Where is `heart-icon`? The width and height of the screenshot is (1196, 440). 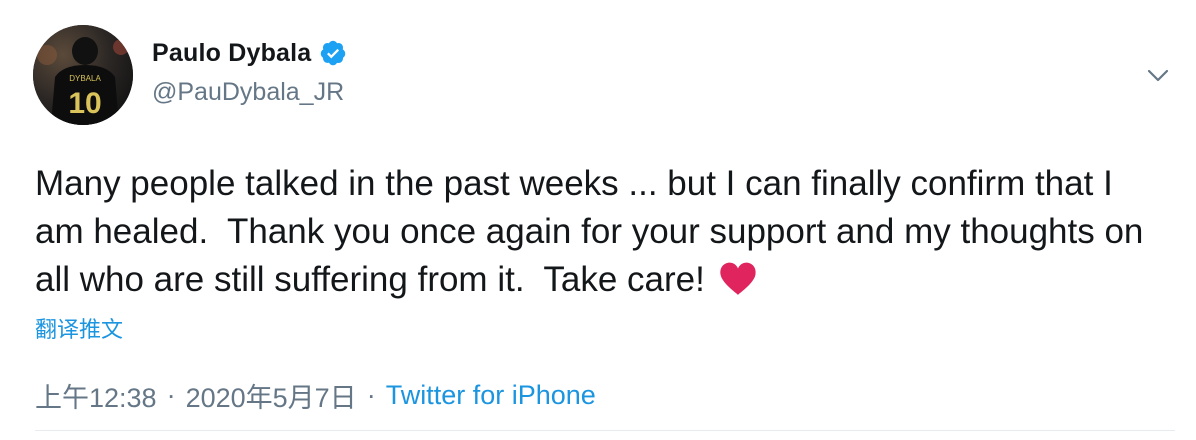
heart-icon is located at coordinates (737, 278).